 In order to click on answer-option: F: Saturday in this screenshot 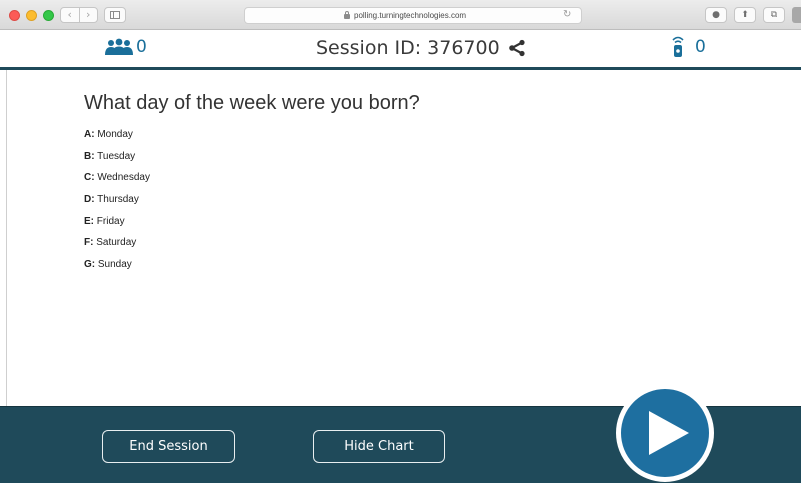, I will do `click(117, 247)`.